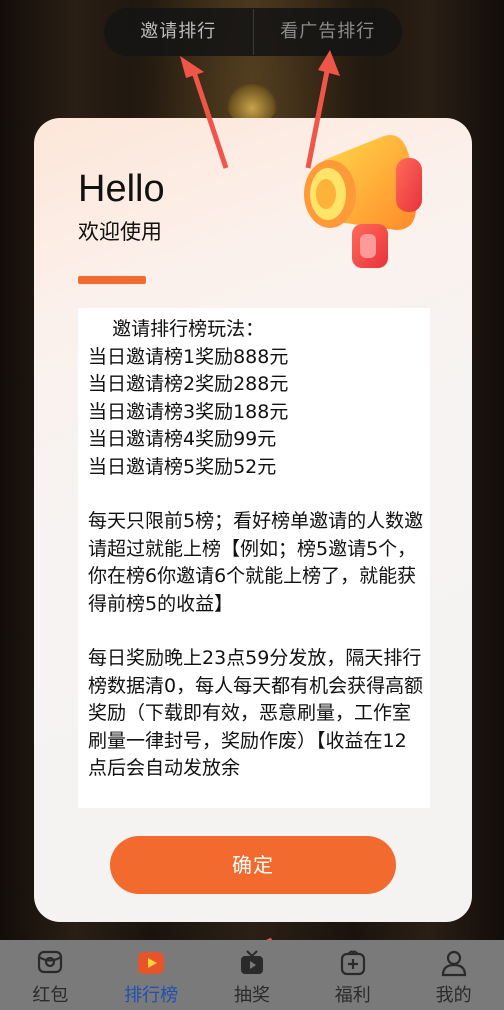  Describe the element at coordinates (352, 995) in the screenshot. I see `nav-label: 福利` at that location.